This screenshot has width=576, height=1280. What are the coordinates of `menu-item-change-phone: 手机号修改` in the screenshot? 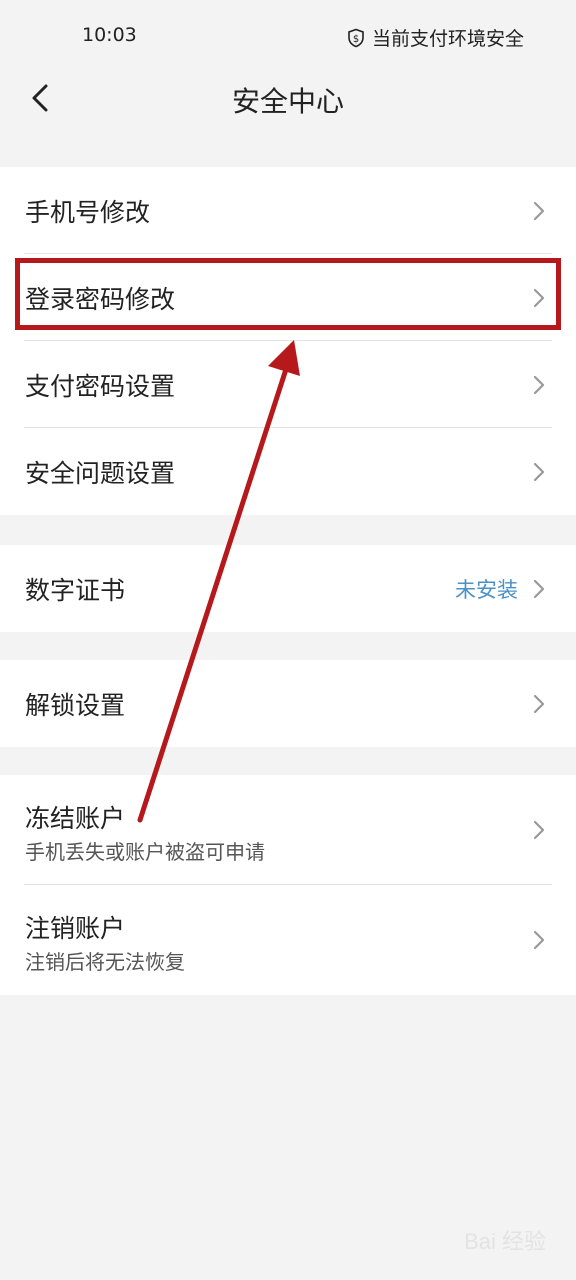 It's located at (288, 210).